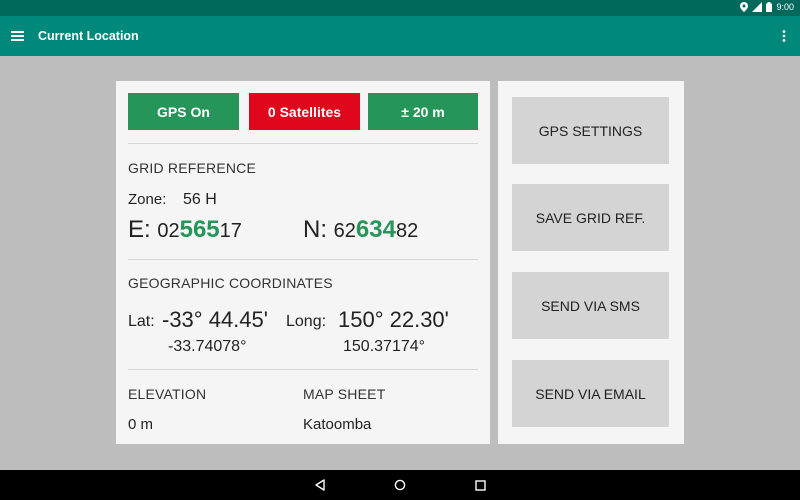 The width and height of the screenshot is (800, 500). What do you see at coordinates (230, 231) in the screenshot?
I see `easting-suffix: 17` at bounding box center [230, 231].